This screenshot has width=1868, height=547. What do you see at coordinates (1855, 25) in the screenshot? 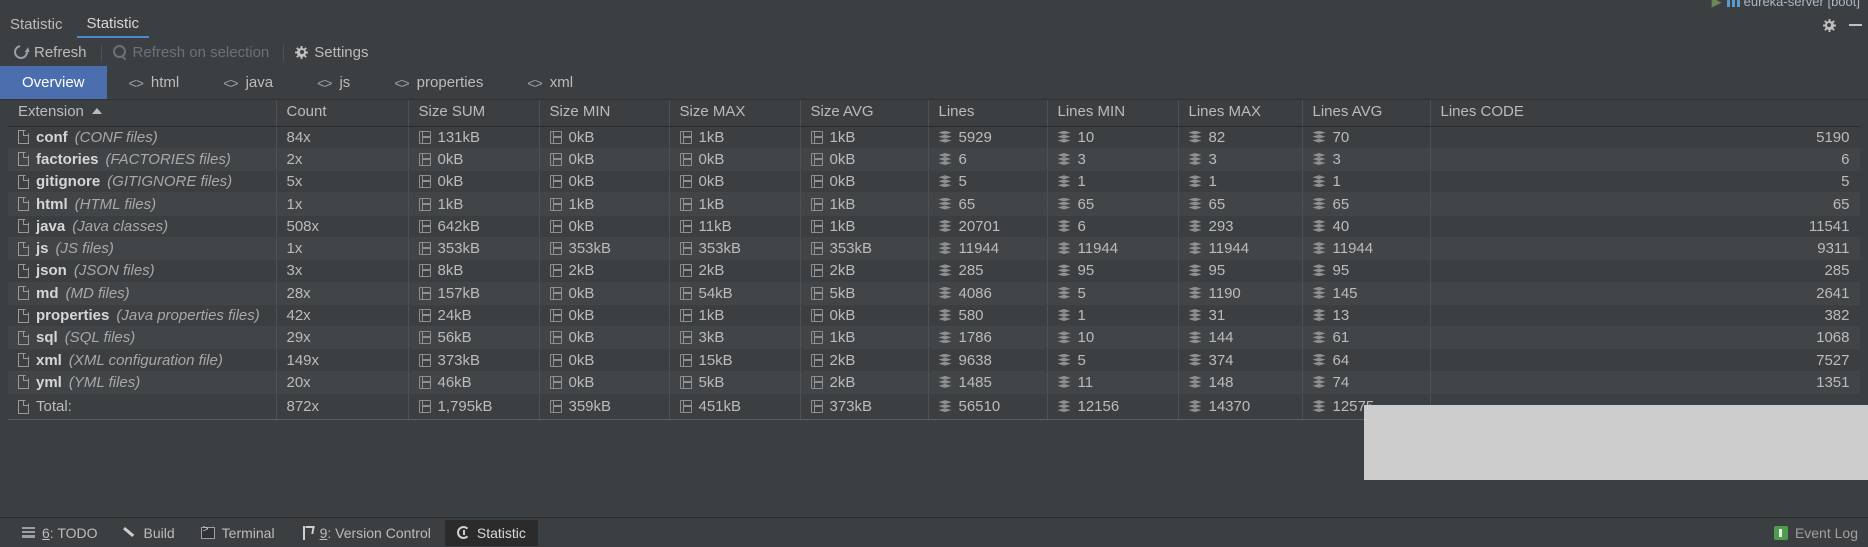
I see `minimize-button` at bounding box center [1855, 25].